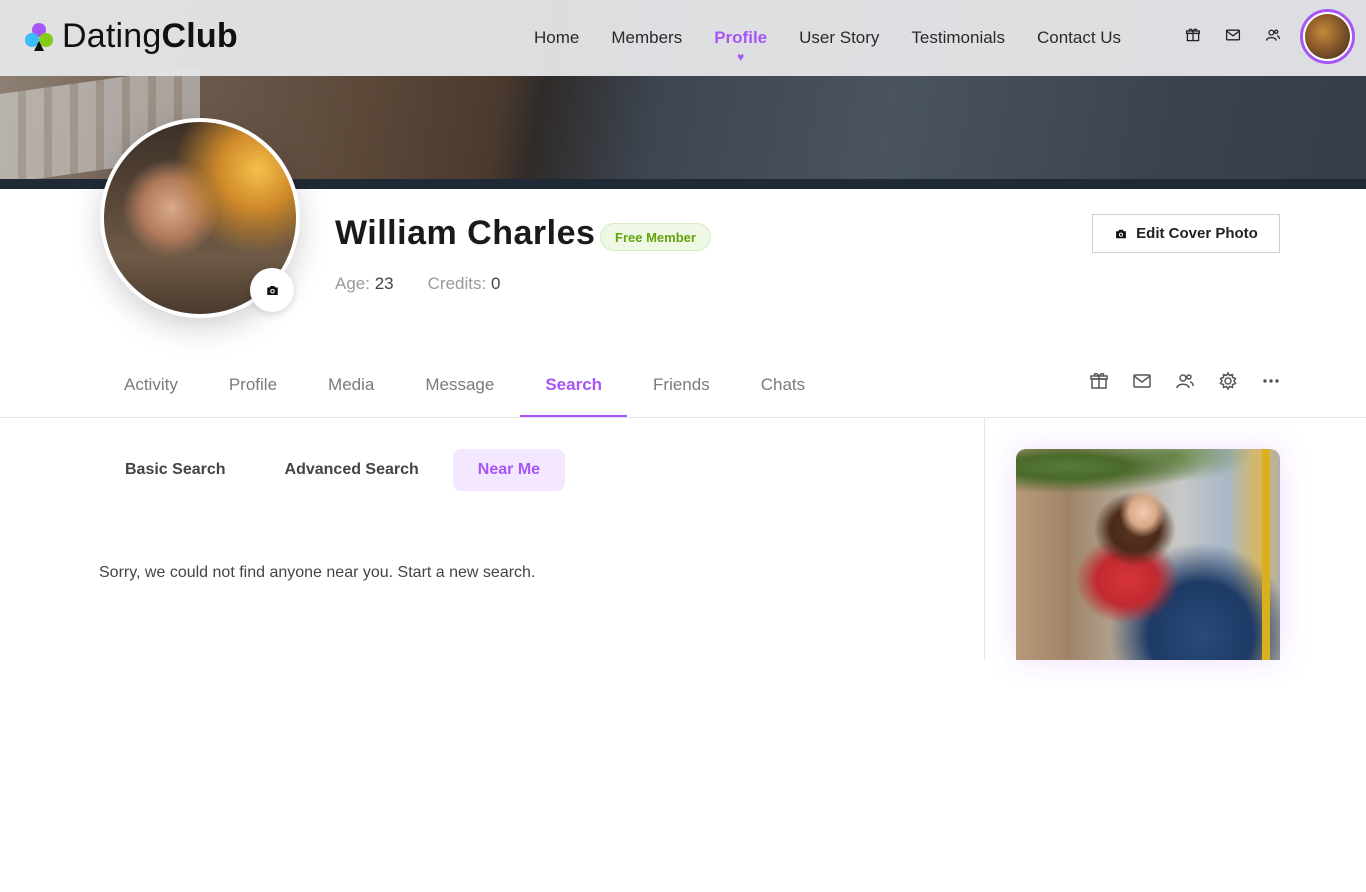  What do you see at coordinates (681, 389) in the screenshot?
I see `tab-friends: Friends` at bounding box center [681, 389].